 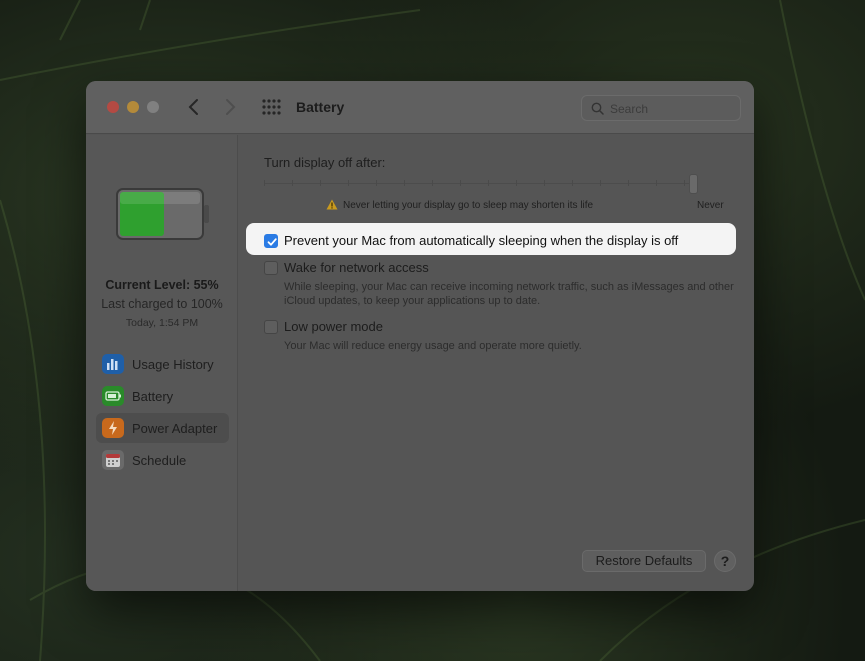 I want to click on chevron-left-icon, so click(x=193, y=107).